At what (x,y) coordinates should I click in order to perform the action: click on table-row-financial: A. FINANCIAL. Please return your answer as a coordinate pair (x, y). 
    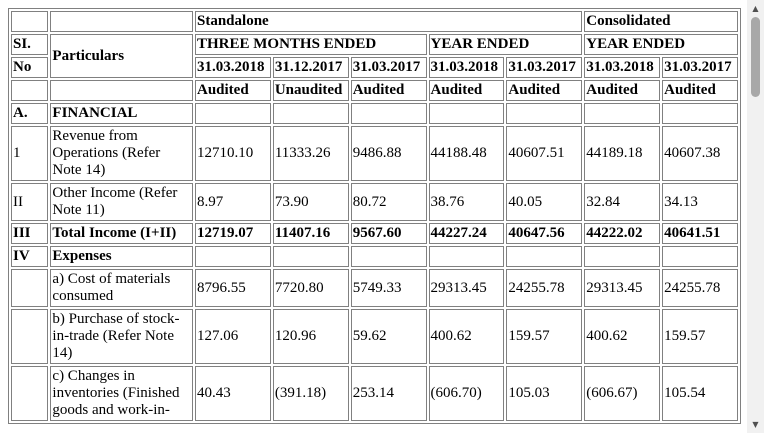
    Looking at the image, I should click on (374, 113).